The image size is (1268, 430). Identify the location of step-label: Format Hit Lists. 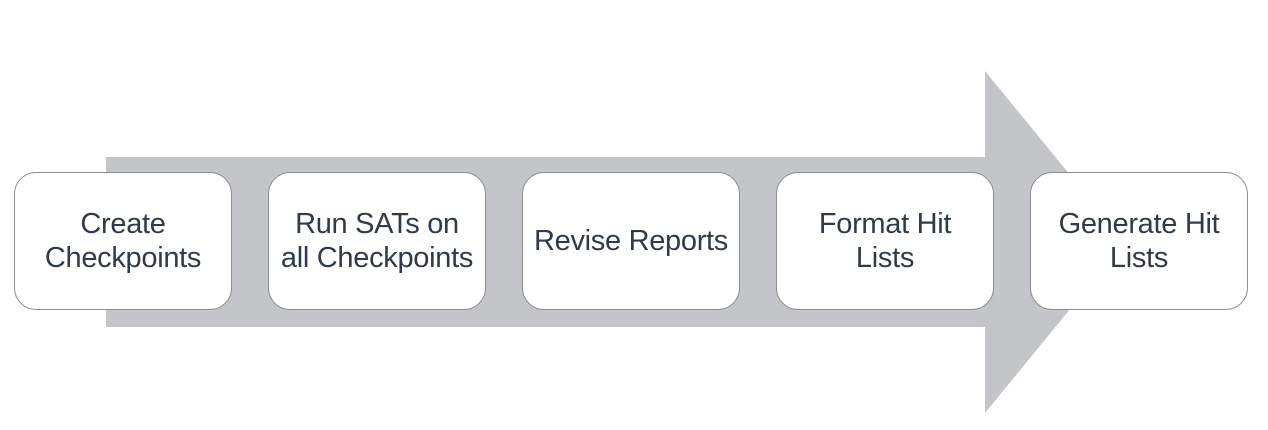
(885, 241).